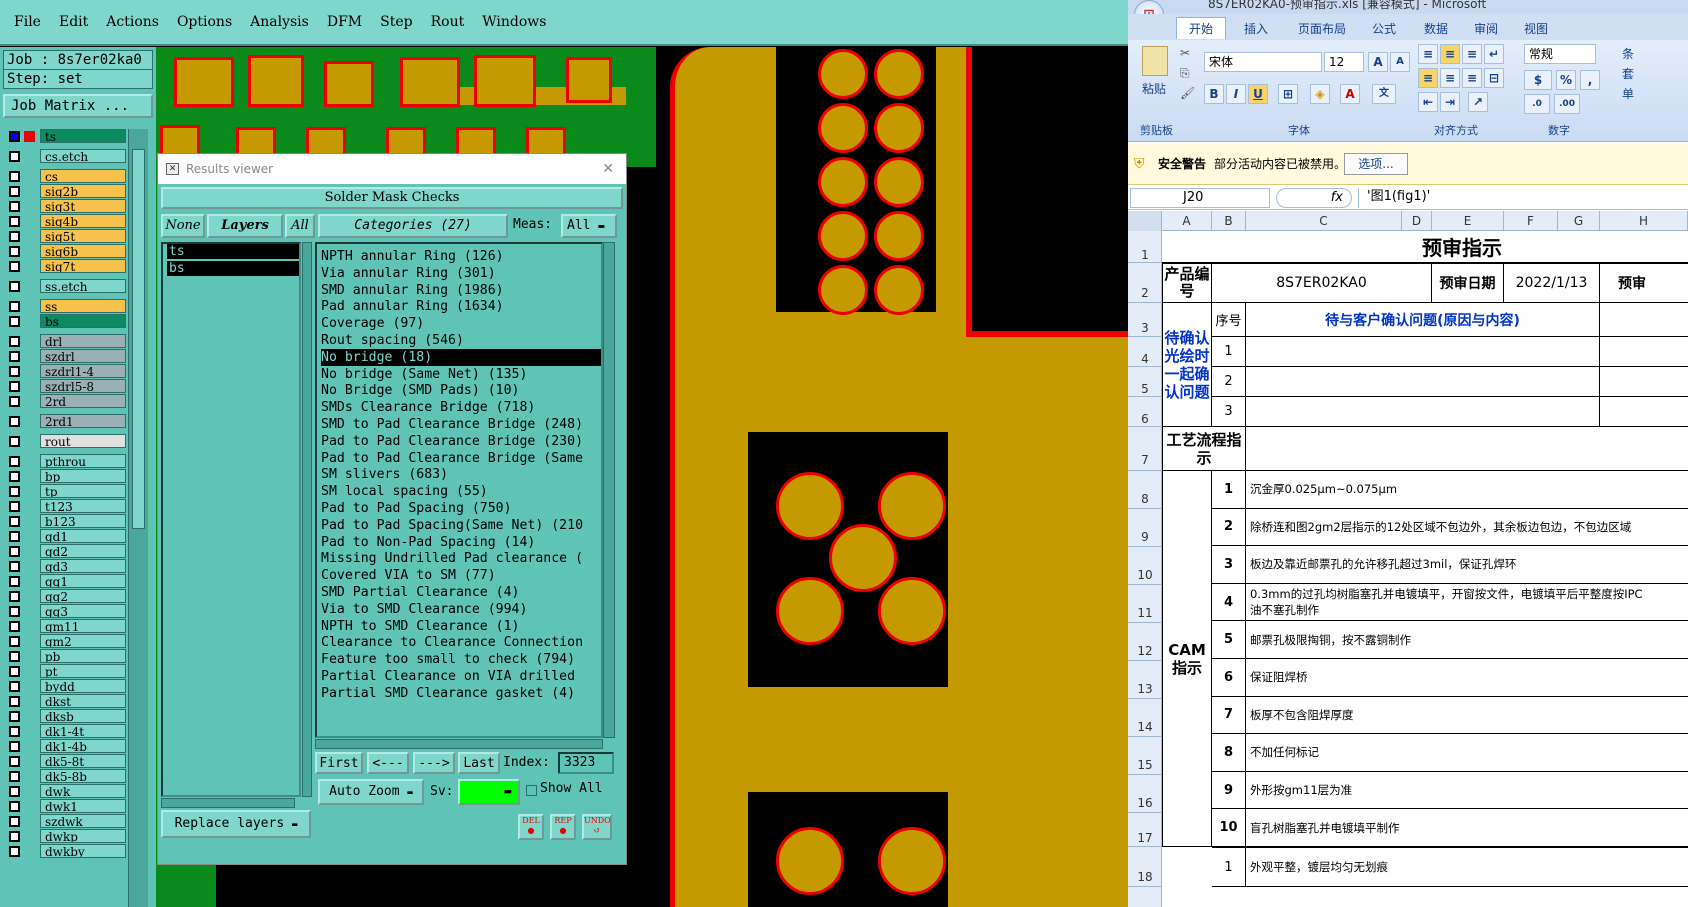 This screenshot has width=1688, height=907. Describe the element at coordinates (1384, 94) in the screenshot. I see `phonetic-icon: 文` at that location.